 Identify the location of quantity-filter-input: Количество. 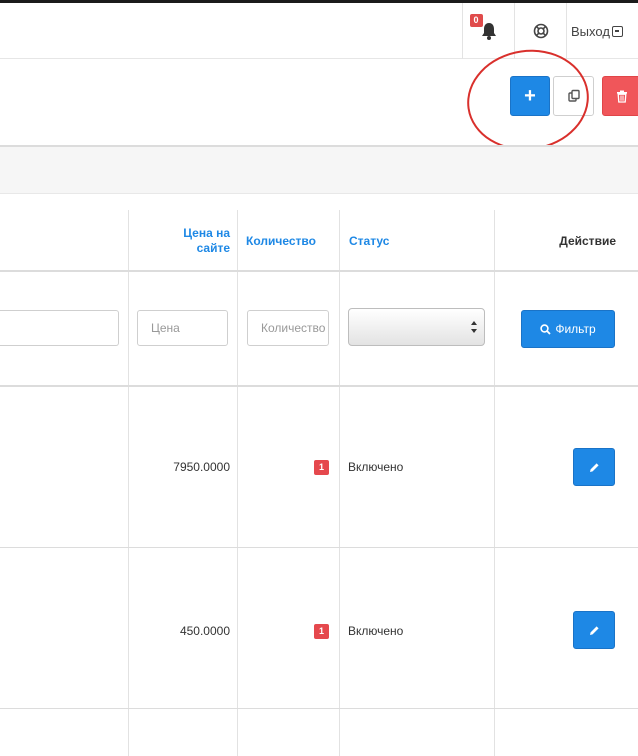
(288, 328).